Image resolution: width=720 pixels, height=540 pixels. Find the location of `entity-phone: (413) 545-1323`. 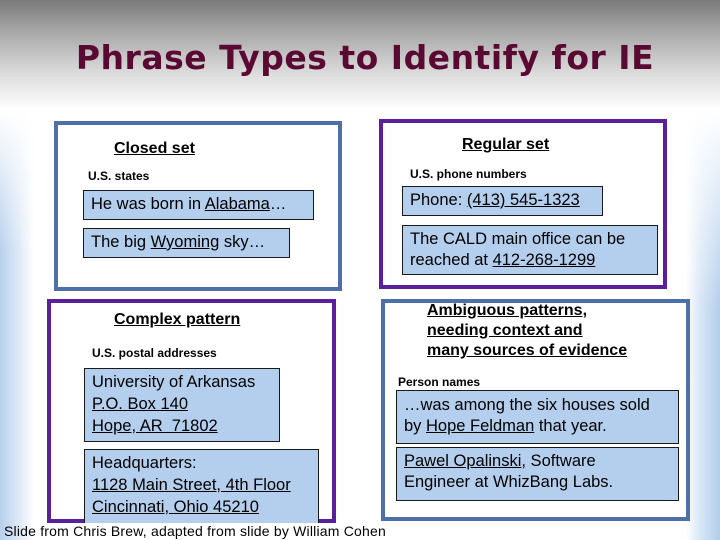

entity-phone: (413) 545-1323 is located at coordinates (523, 200).